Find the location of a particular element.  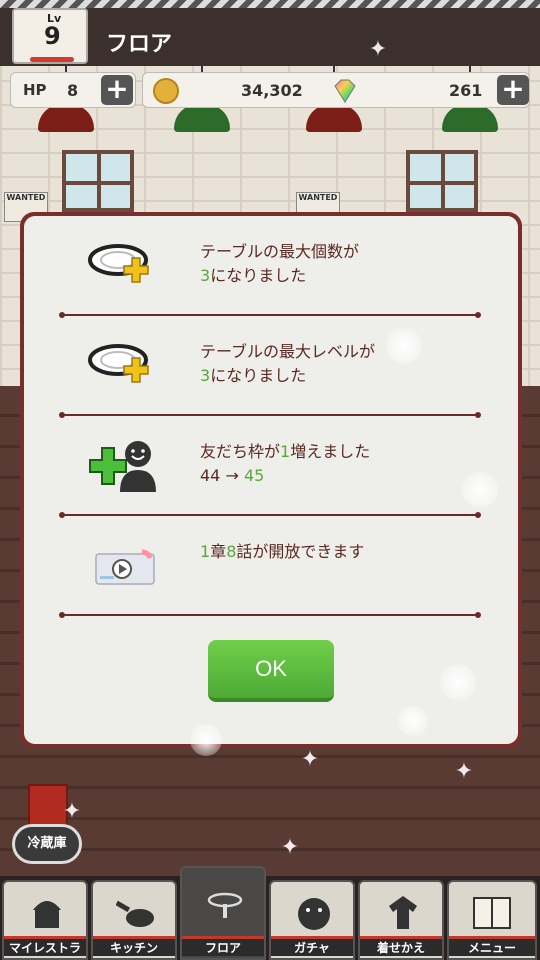

frying-pan-icon is located at coordinates (135, 913).